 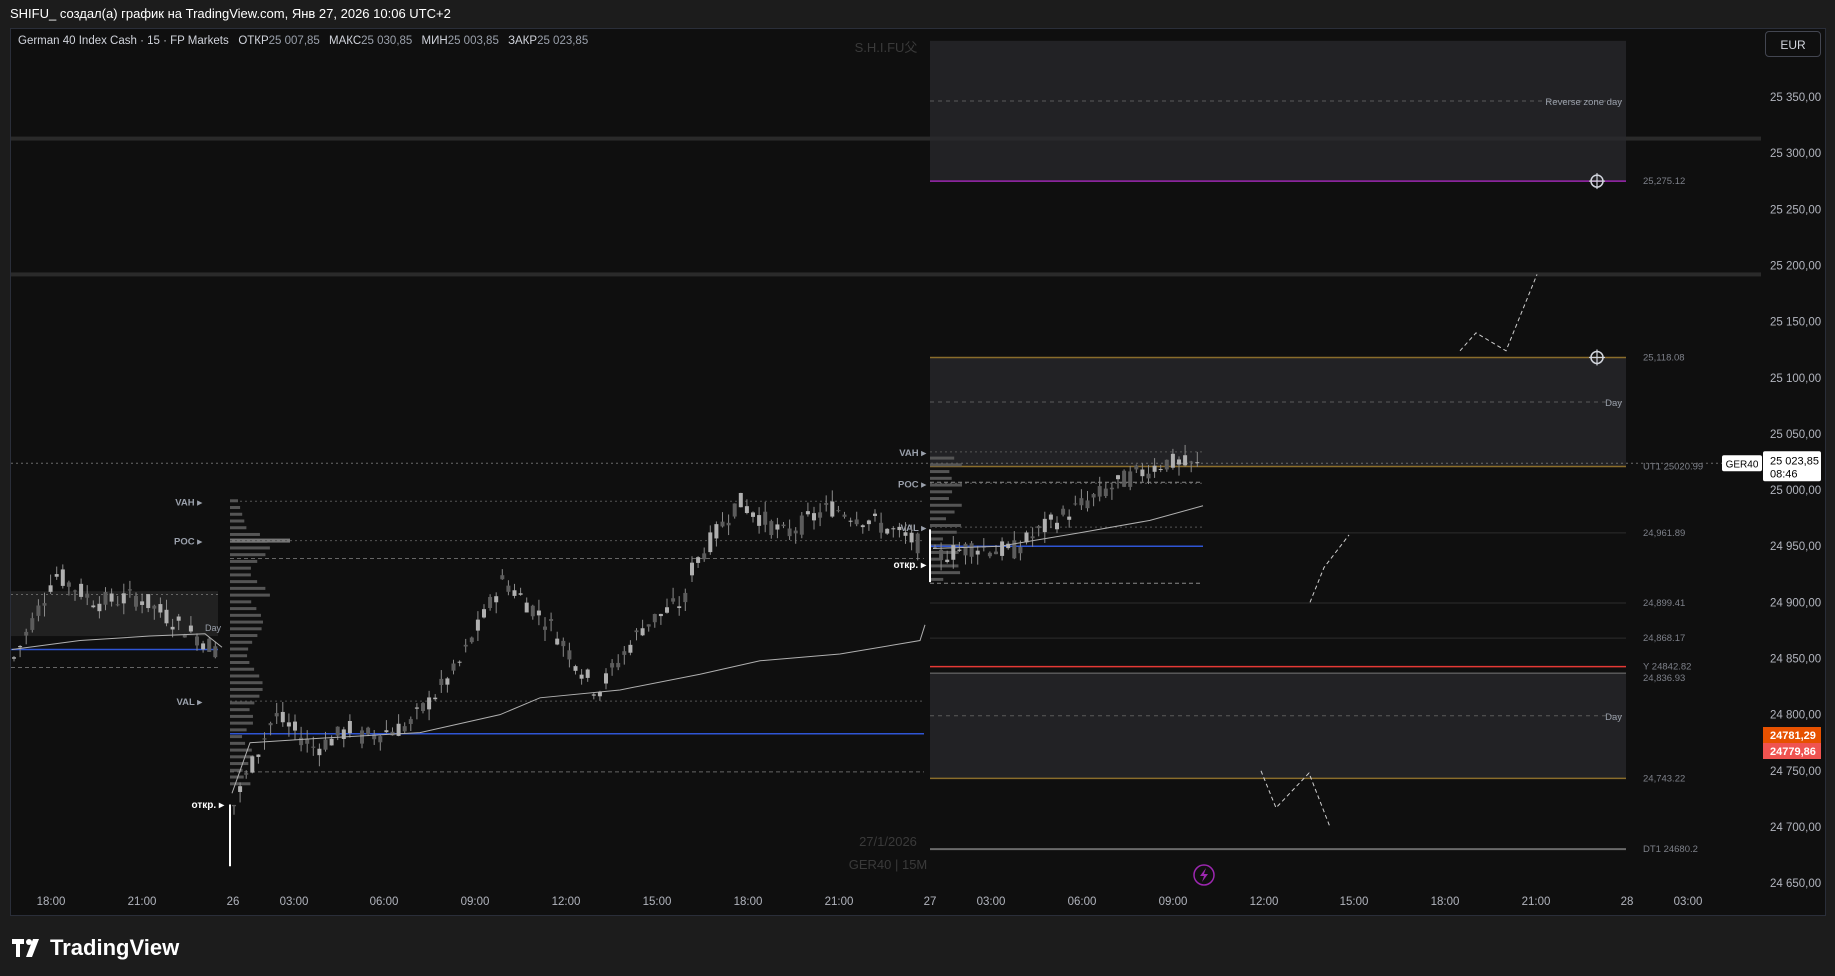 I want to click on author-watermark: S.H.I.FU父, so click(x=886, y=47).